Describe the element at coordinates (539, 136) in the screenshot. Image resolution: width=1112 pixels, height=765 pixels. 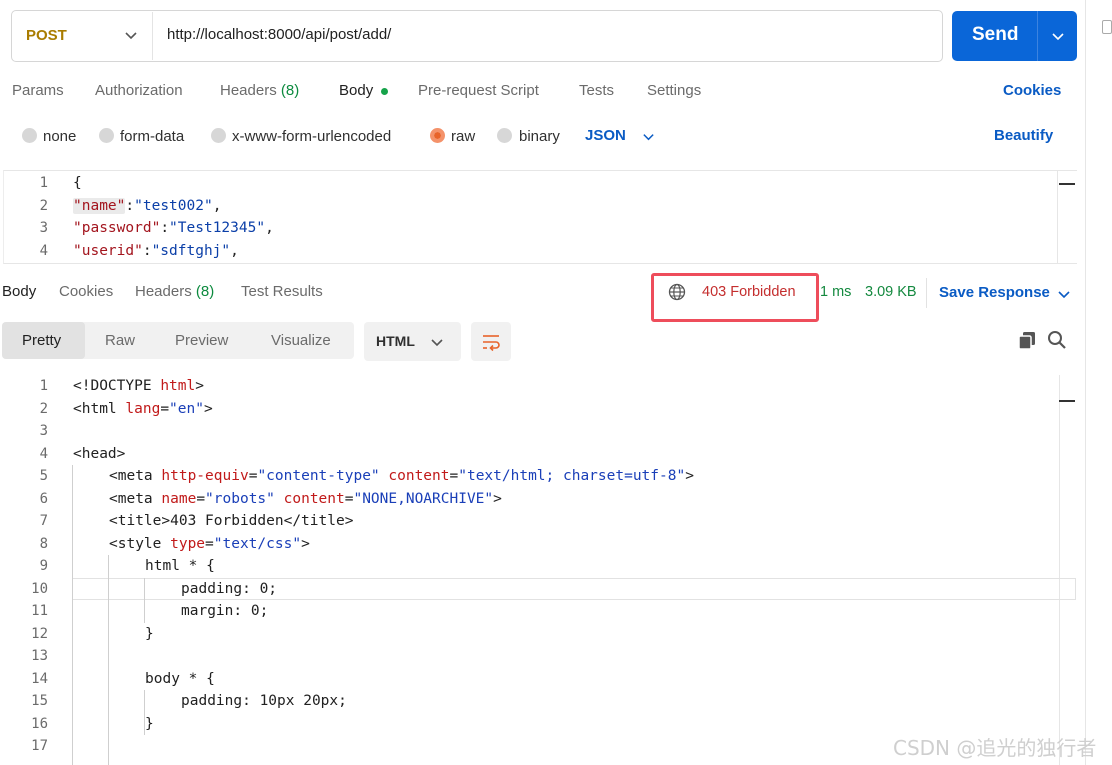
I see `radio-binary-label: binary` at that location.